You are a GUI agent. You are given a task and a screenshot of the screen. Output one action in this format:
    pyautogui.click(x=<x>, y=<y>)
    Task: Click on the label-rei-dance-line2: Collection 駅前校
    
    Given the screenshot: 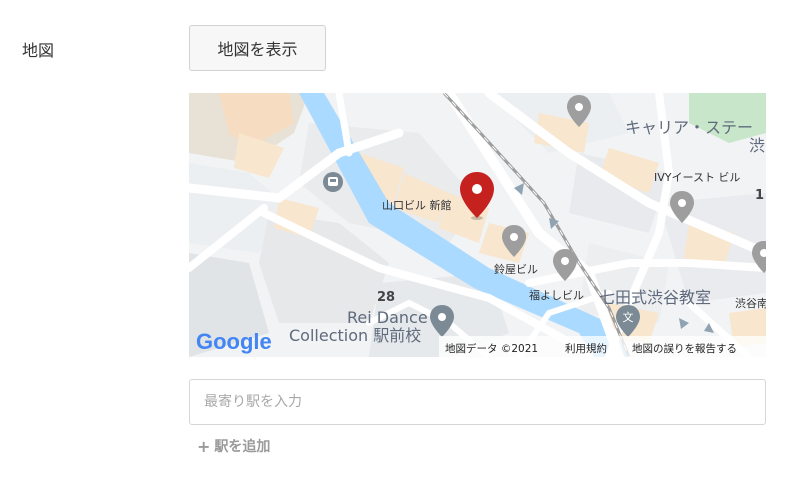 What is the action you would take?
    pyautogui.click(x=355, y=335)
    